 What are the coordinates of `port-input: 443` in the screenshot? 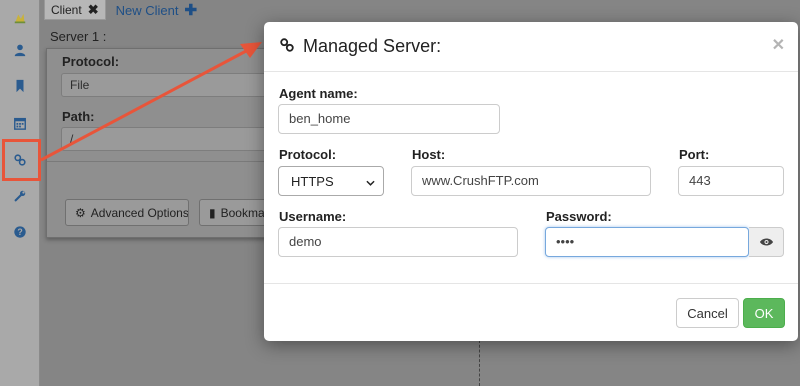 It's located at (731, 181).